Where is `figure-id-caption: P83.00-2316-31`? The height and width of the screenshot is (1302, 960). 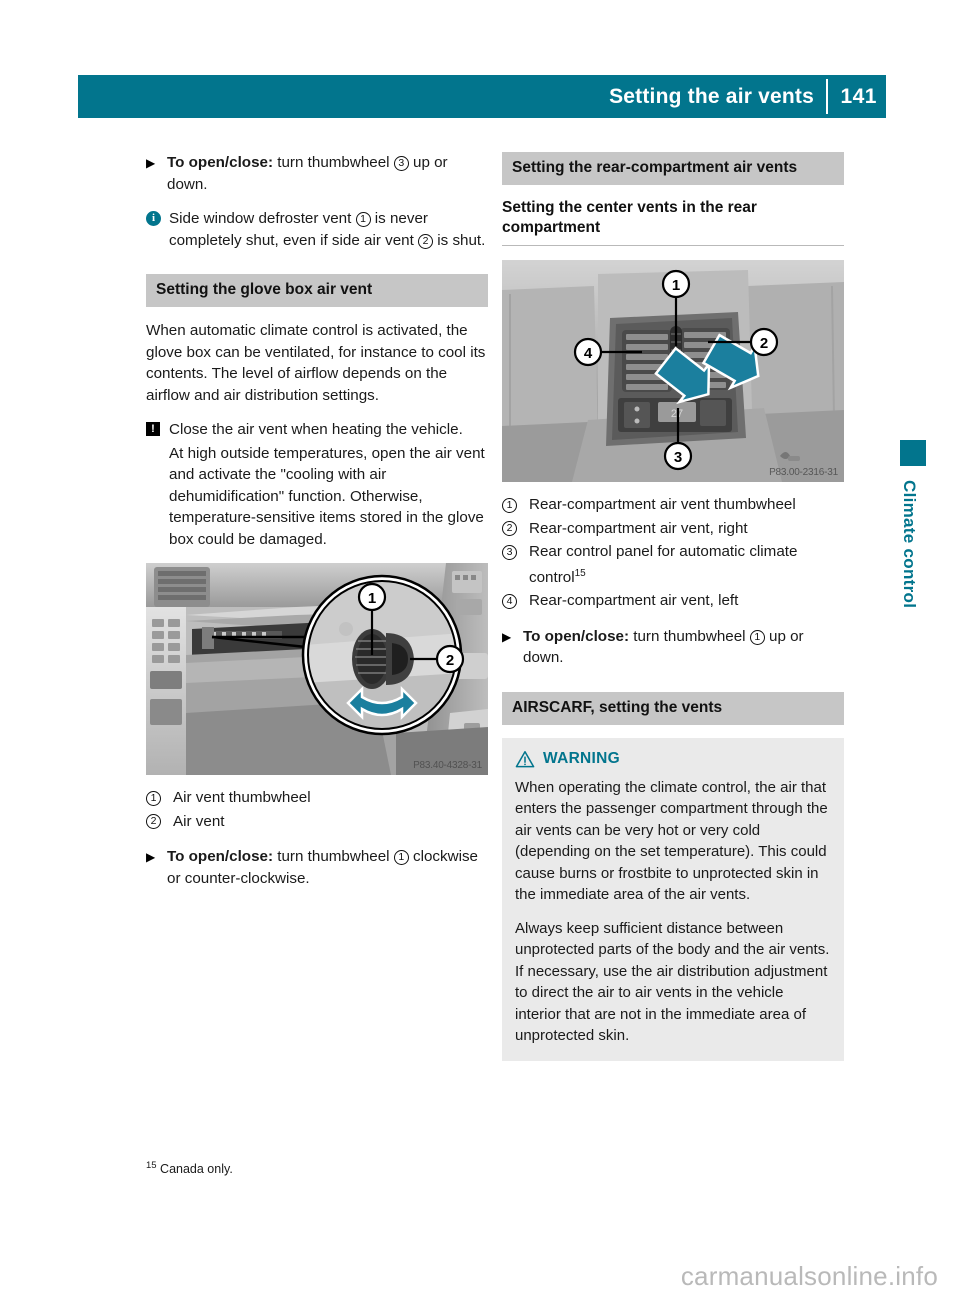 figure-id-caption: P83.00-2316-31 is located at coordinates (803, 472).